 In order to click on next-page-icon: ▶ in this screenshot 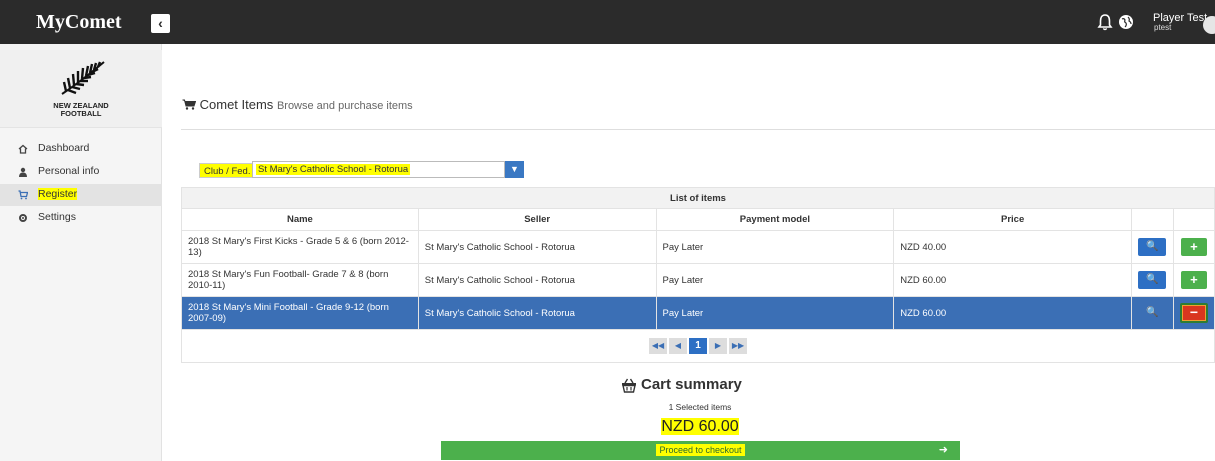, I will do `click(718, 346)`.